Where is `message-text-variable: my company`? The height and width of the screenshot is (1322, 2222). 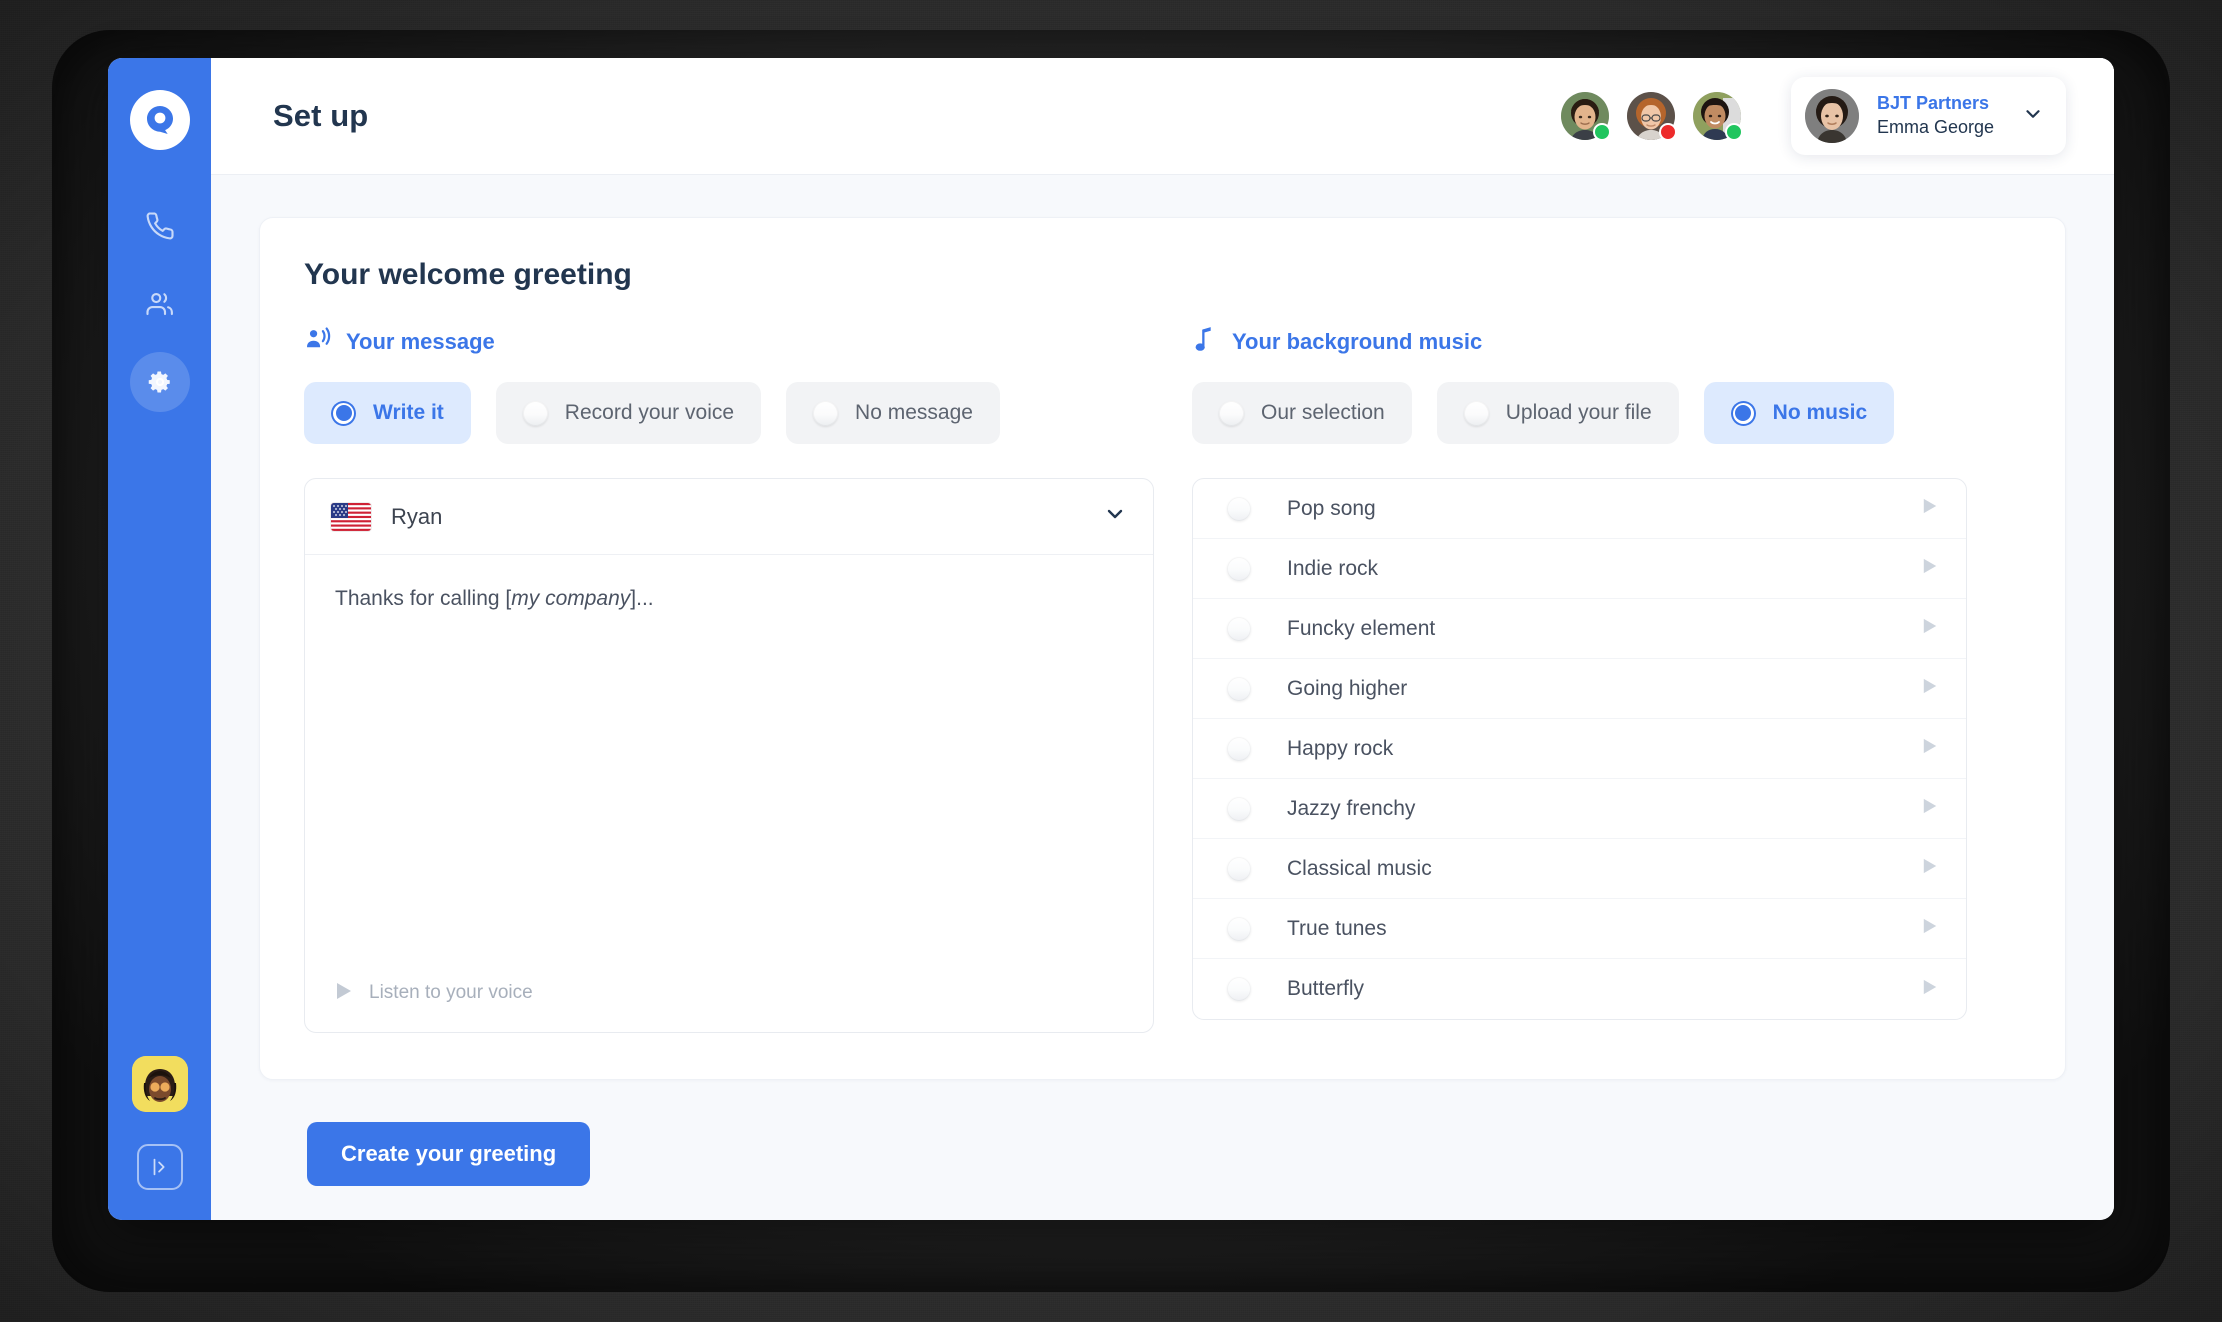
message-text-variable: my company is located at coordinates (571, 598).